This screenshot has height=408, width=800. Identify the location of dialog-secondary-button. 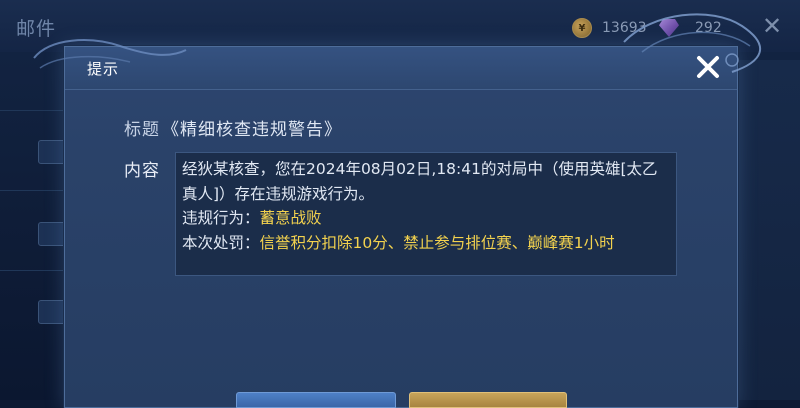
(316, 400).